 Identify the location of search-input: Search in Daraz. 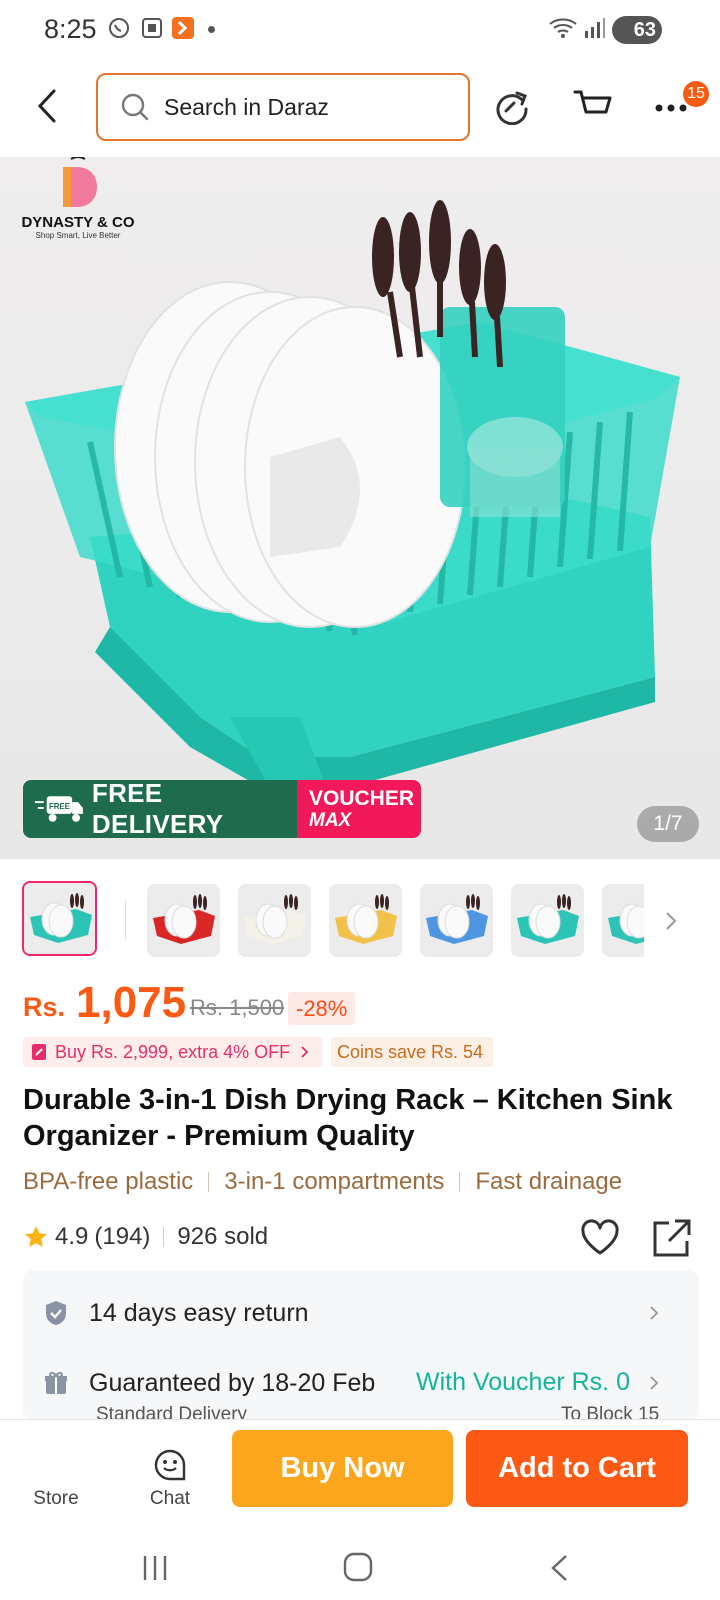
(283, 107).